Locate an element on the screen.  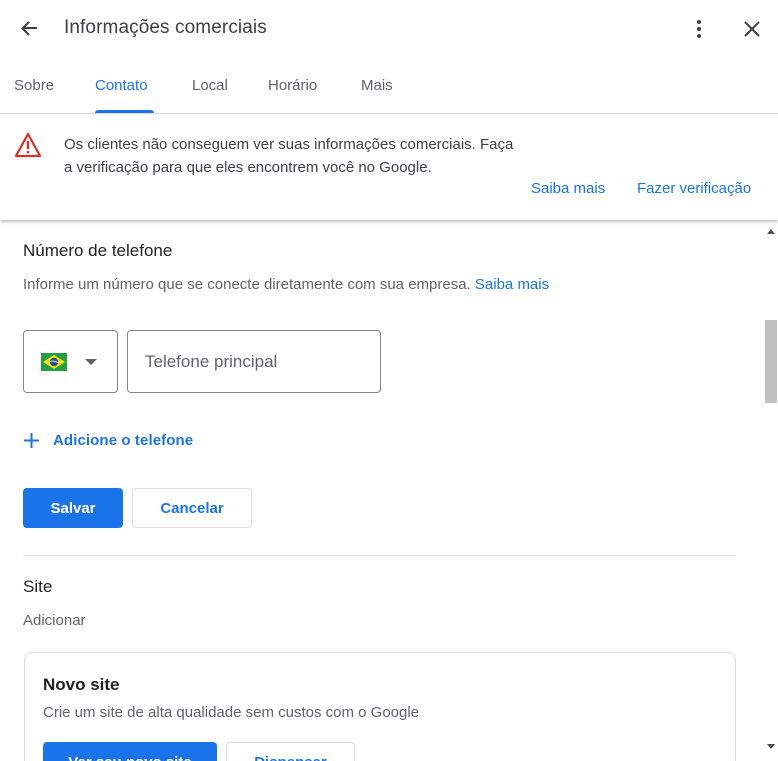
site-section-title: Site is located at coordinates (38, 586).